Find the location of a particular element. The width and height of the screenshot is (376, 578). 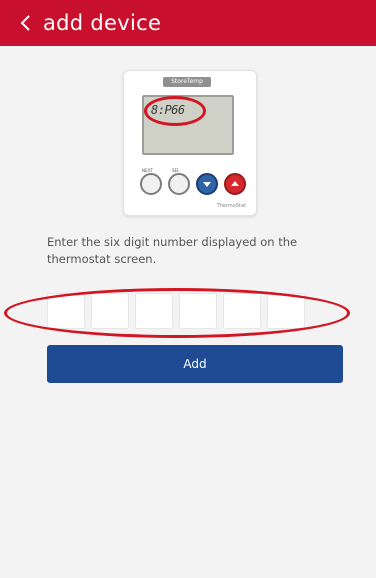

thermostat-next-button: NEXT is located at coordinates (151, 181).